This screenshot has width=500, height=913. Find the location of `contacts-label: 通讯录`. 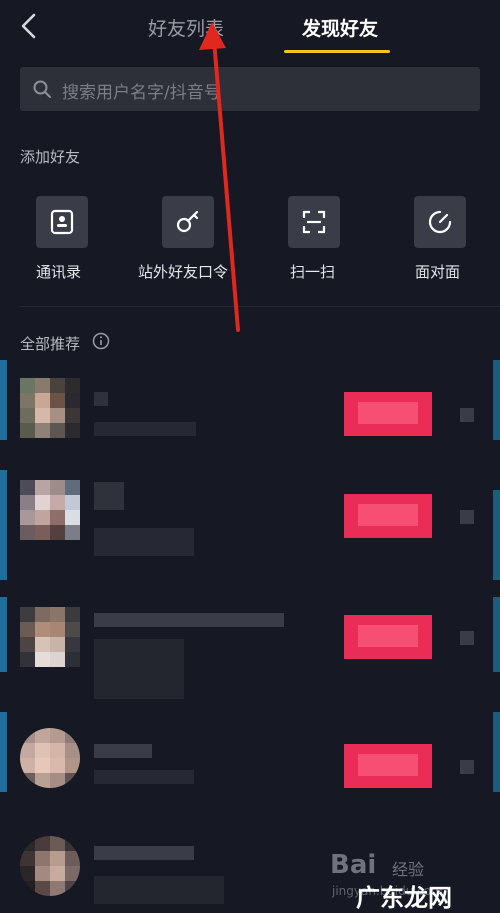

contacts-label: 通讯录 is located at coordinates (59, 272).